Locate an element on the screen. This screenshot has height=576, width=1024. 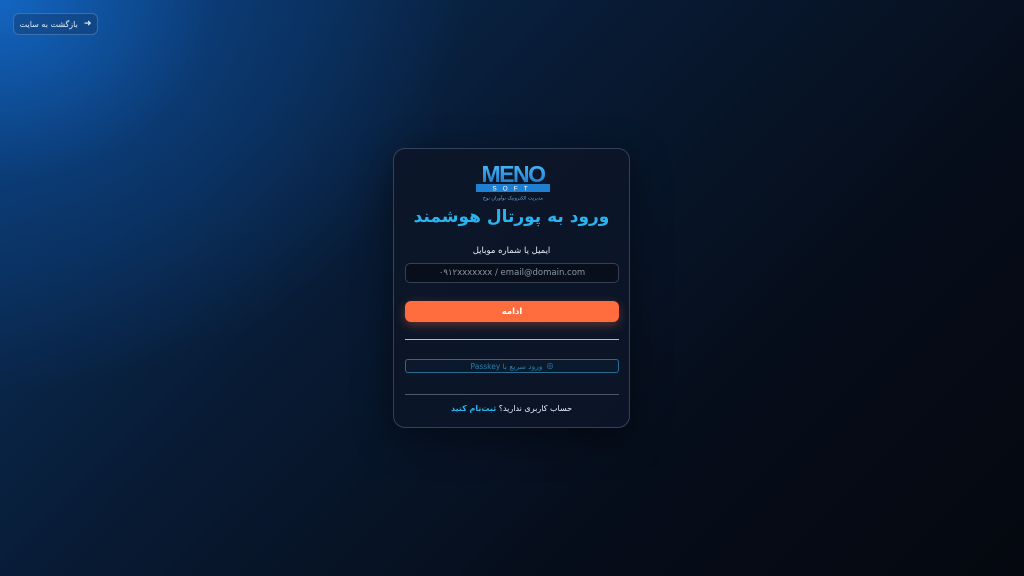
register-question: حساب کاربری ندارید؟ is located at coordinates (535, 408).